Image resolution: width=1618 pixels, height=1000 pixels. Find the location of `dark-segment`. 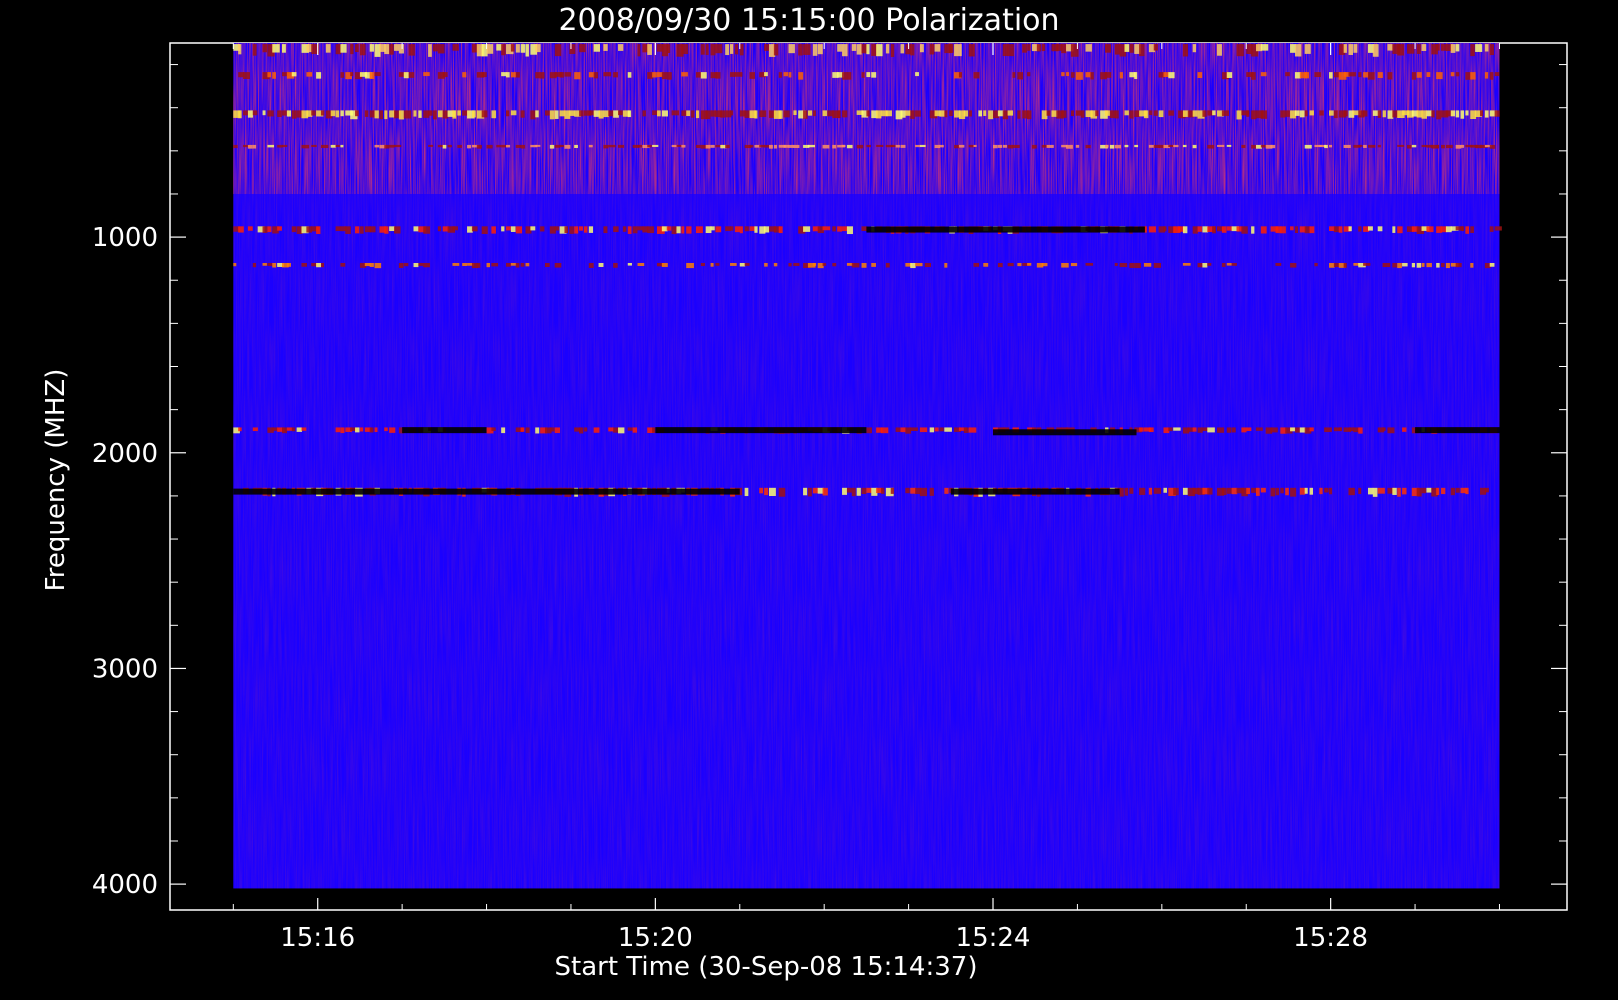

dark-segment is located at coordinates (761, 430).